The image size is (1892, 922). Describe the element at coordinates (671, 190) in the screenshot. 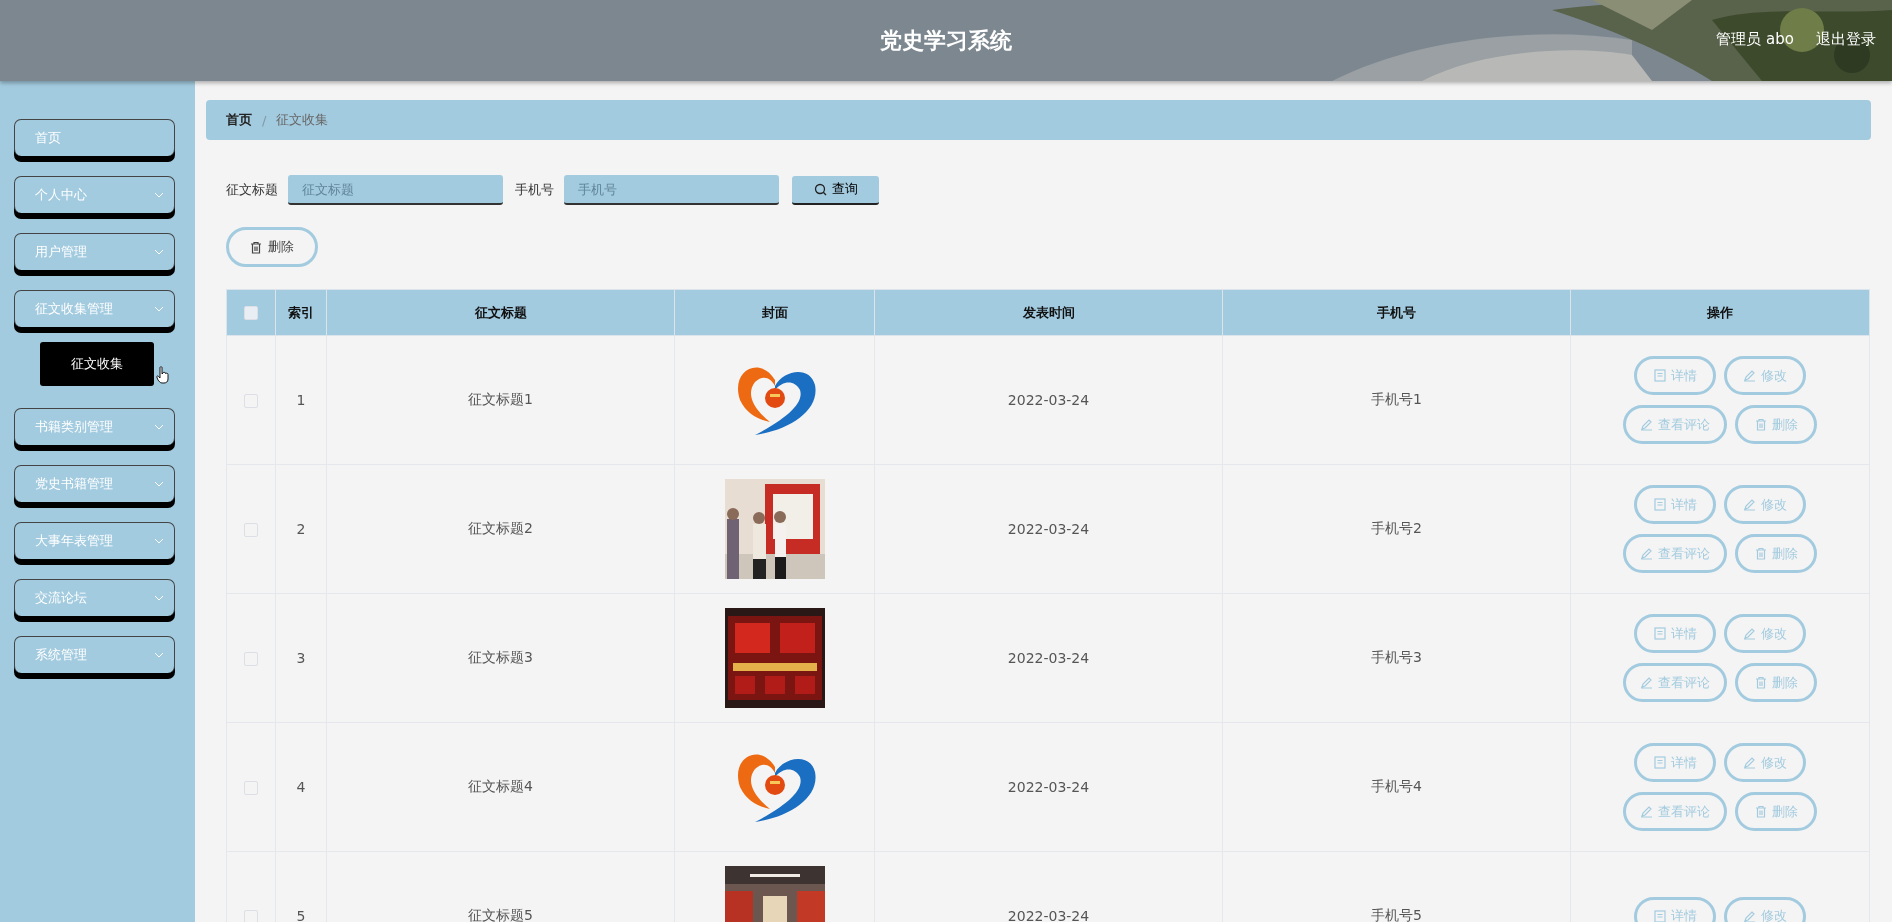

I see `search-field: 手机号` at that location.